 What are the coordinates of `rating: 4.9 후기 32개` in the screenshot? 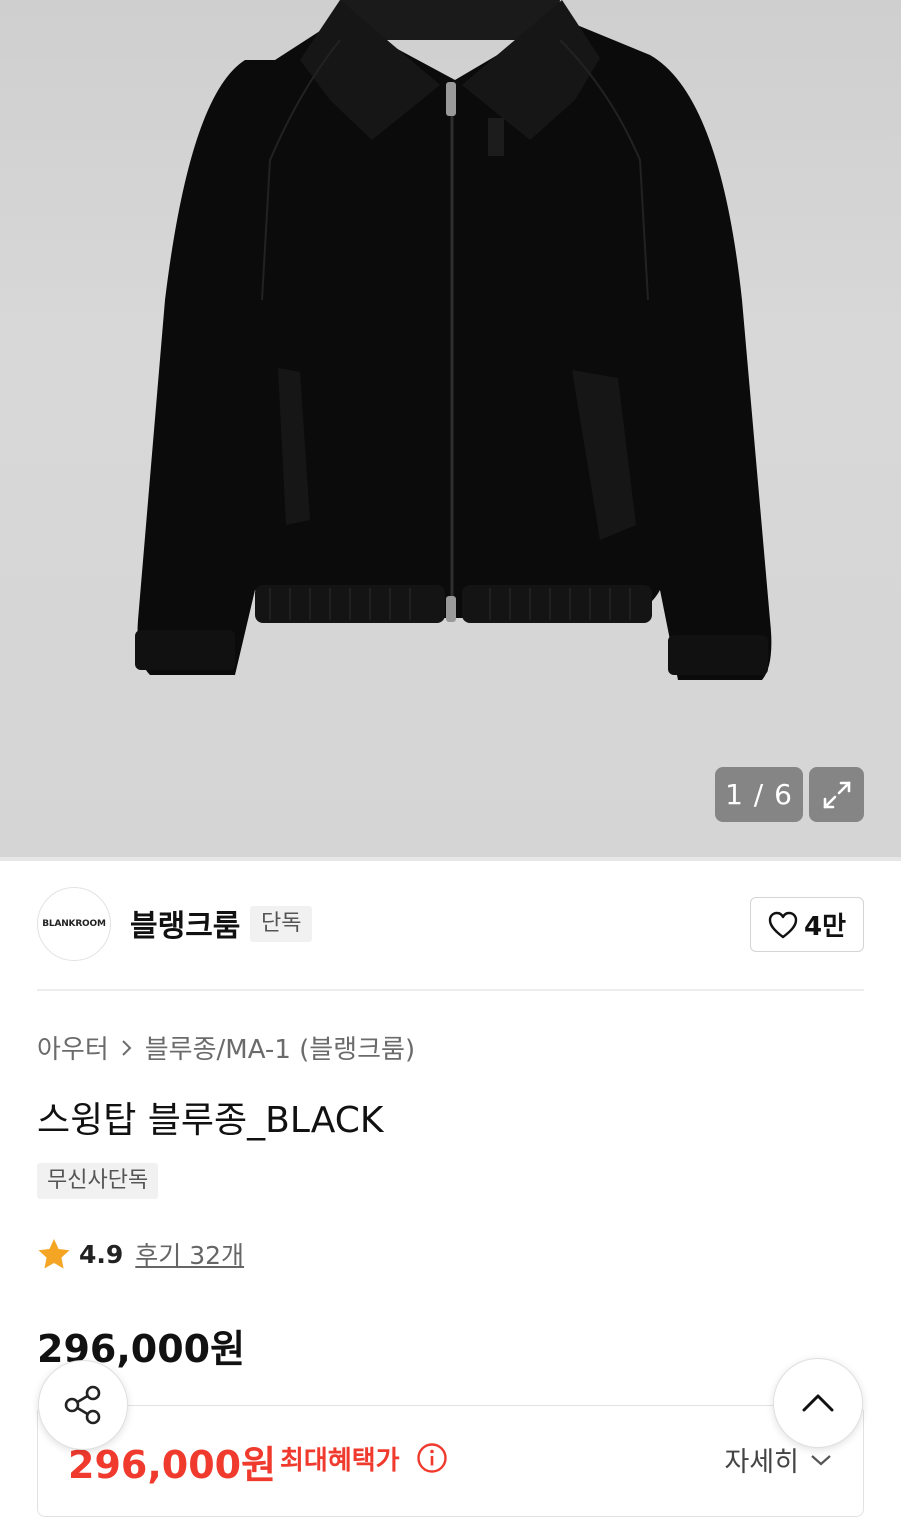 It's located at (140, 1254).